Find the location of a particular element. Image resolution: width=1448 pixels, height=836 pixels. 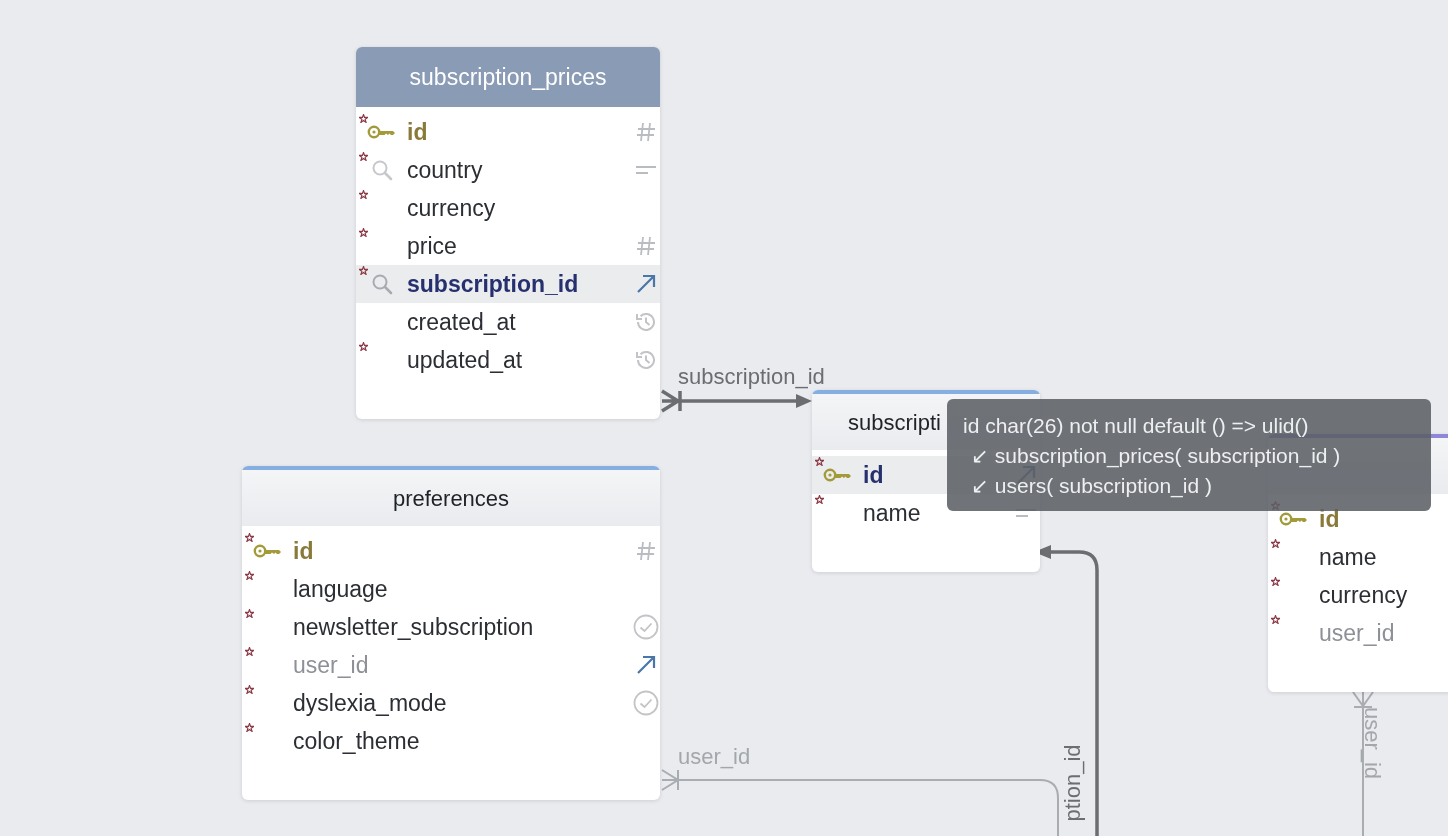

table-header: preferences is located at coordinates (451, 498).